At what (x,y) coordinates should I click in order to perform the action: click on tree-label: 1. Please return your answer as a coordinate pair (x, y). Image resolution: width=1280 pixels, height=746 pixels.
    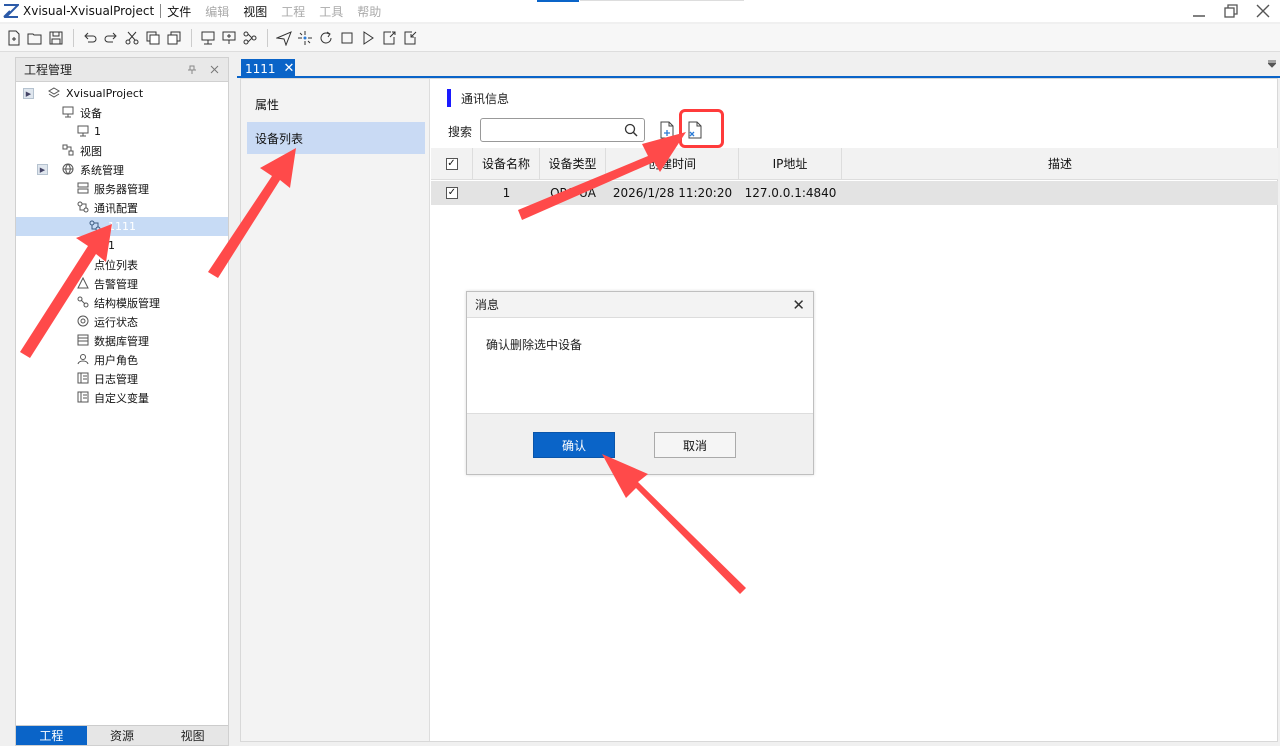
    Looking at the image, I should click on (111, 245).